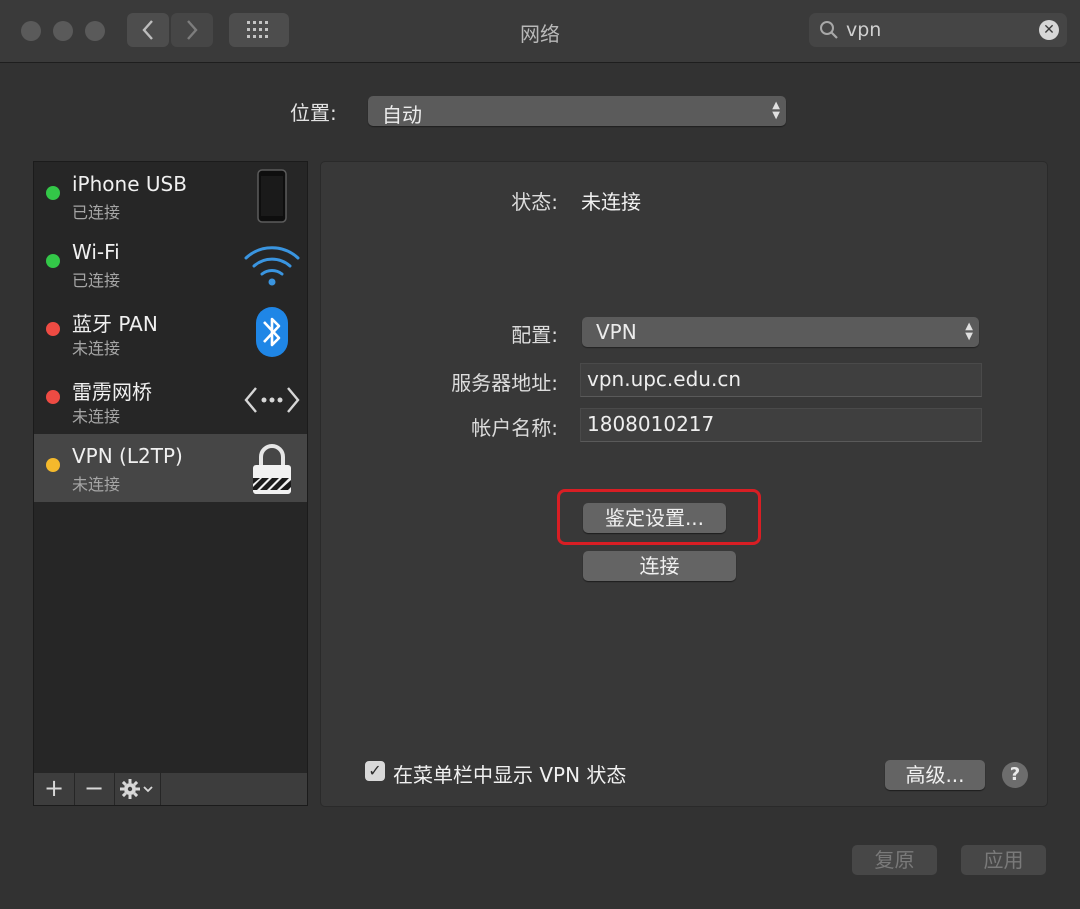 Image resolution: width=1080 pixels, height=909 pixels. Describe the element at coordinates (127, 456) in the screenshot. I see `service-name: VPN (L2TP)` at that location.